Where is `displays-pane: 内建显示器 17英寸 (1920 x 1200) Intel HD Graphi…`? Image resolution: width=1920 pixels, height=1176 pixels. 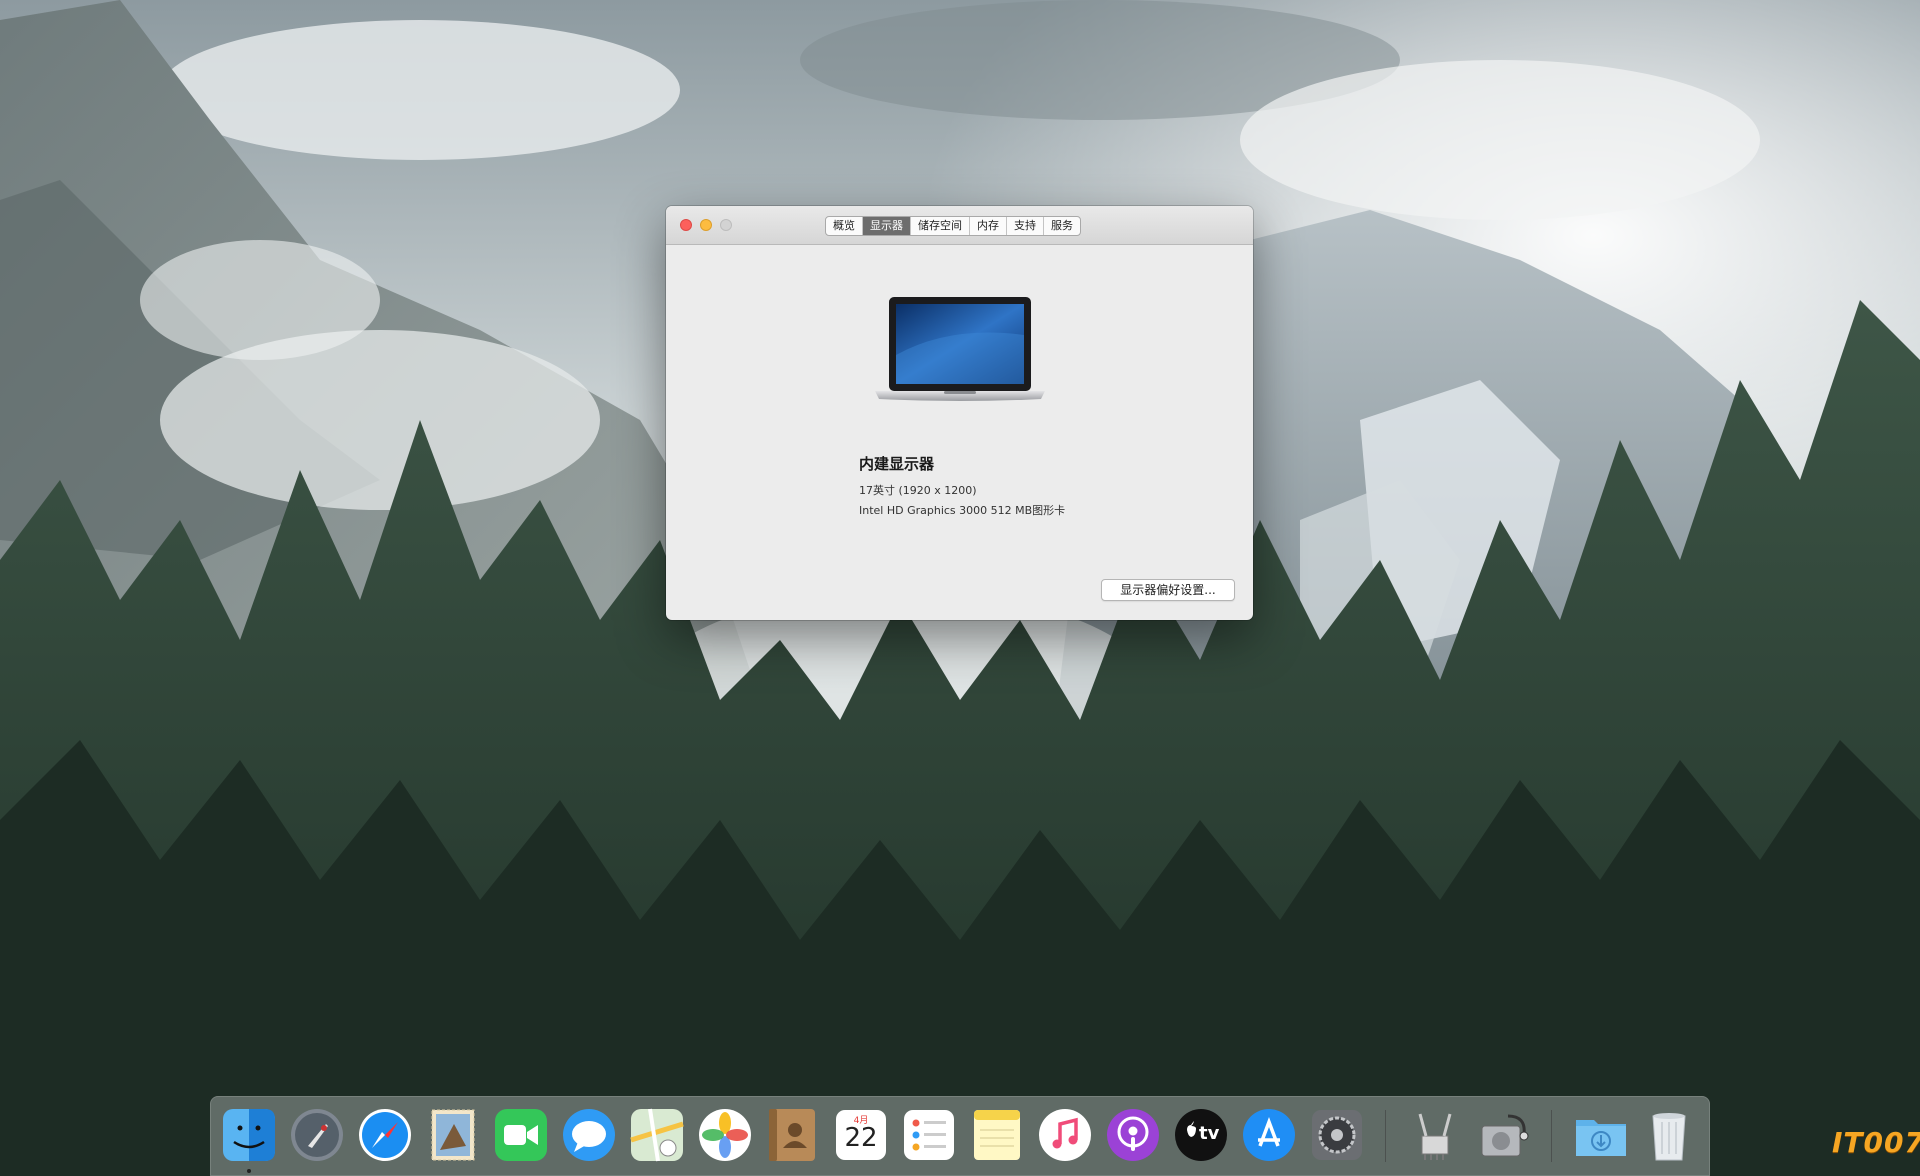 displays-pane: 内建显示器 17英寸 (1920 x 1200) Intel HD Graphi… is located at coordinates (959, 432).